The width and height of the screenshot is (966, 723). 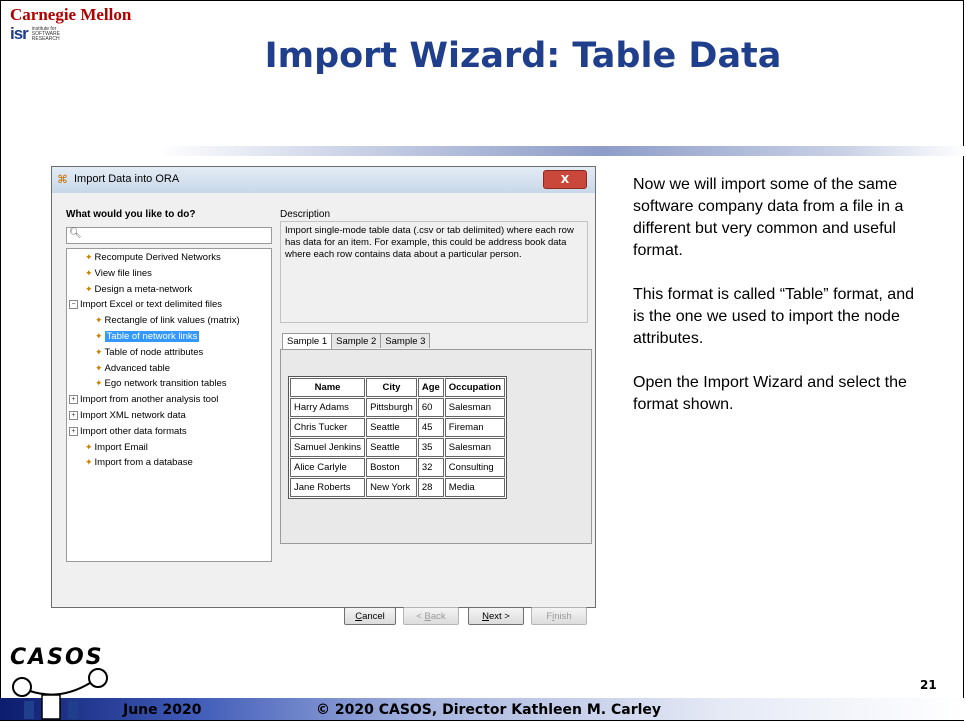 I want to click on tree-item-label: Table of network links, so click(x=152, y=336).